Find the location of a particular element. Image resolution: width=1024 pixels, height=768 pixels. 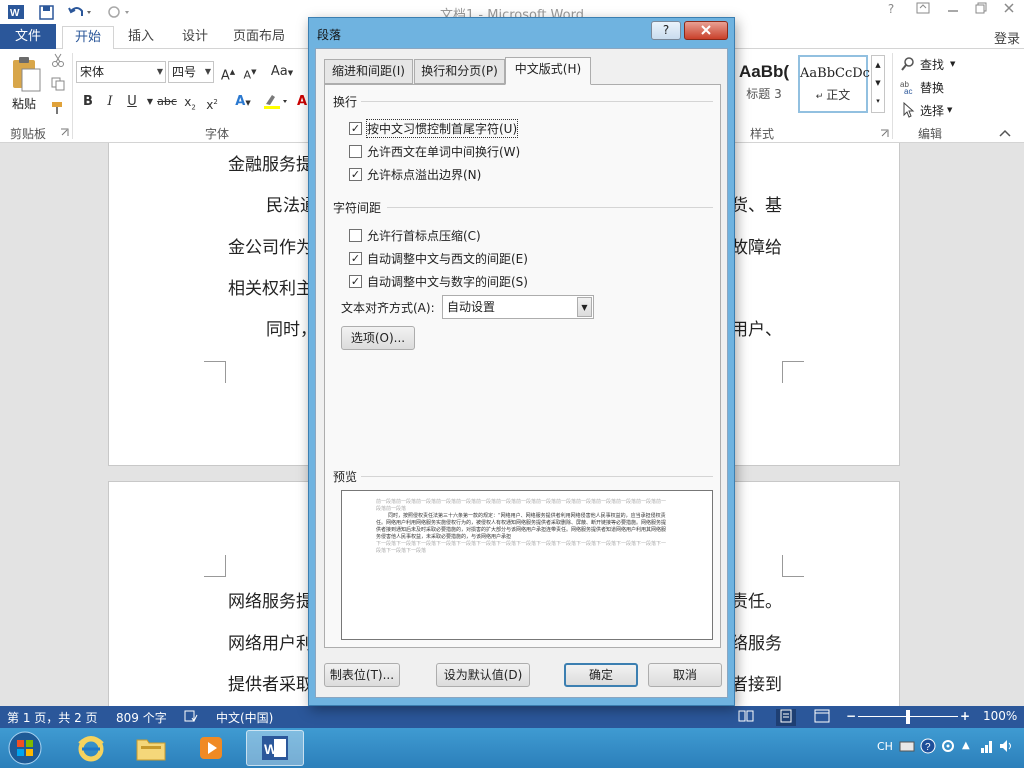

checkbox-compress-punctuation: 允许行首标点压缩(C) is located at coordinates (415, 235).